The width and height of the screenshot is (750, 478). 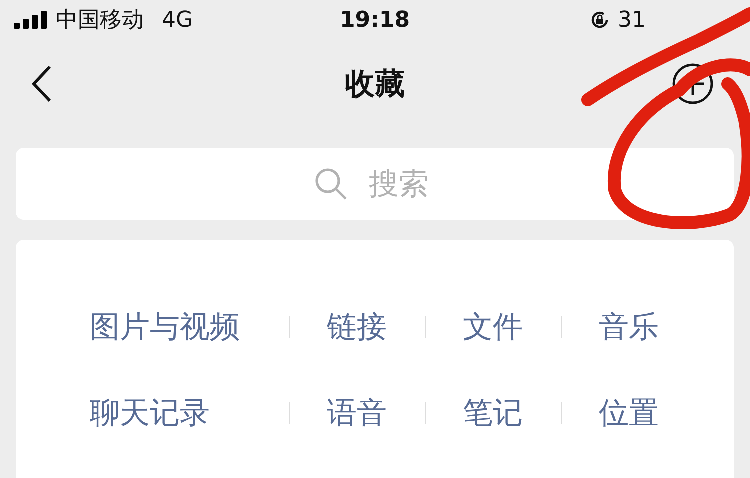 I want to click on search-field: 搜索, so click(x=375, y=184).